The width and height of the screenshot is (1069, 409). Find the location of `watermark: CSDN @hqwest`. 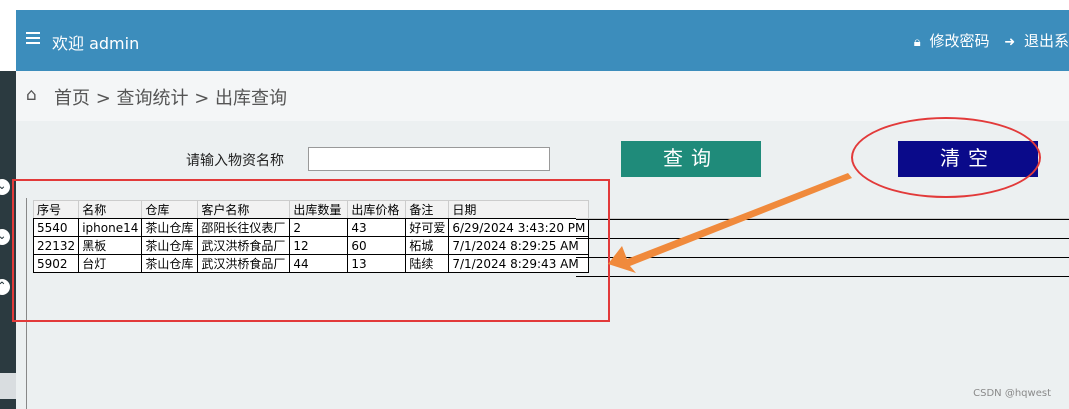

watermark: CSDN @hqwest is located at coordinates (1012, 393).